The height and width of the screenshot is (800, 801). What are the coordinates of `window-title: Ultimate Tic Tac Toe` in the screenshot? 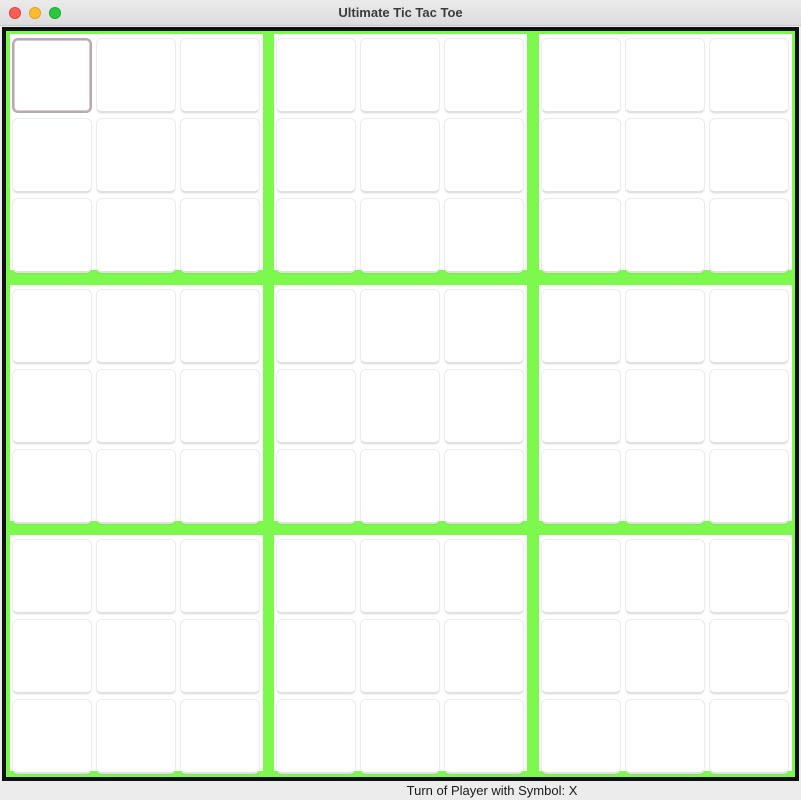 It's located at (400, 12).